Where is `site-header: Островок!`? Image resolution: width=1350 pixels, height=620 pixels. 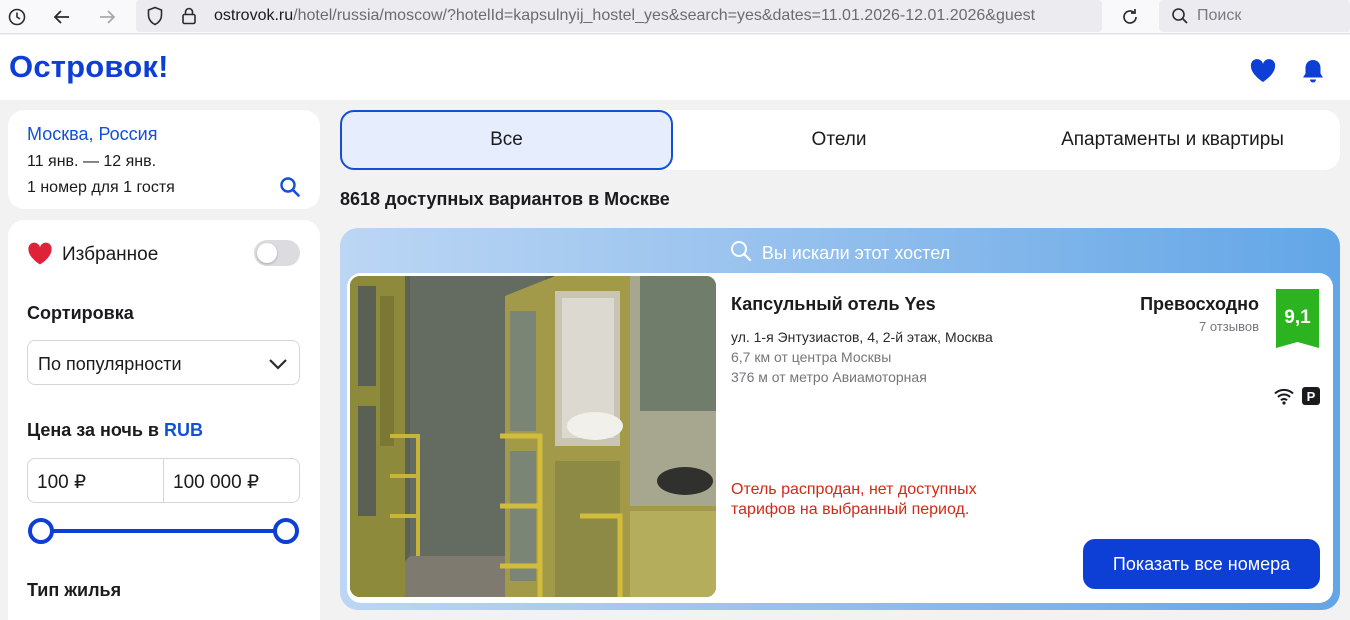 site-header: Островок! is located at coordinates (675, 67).